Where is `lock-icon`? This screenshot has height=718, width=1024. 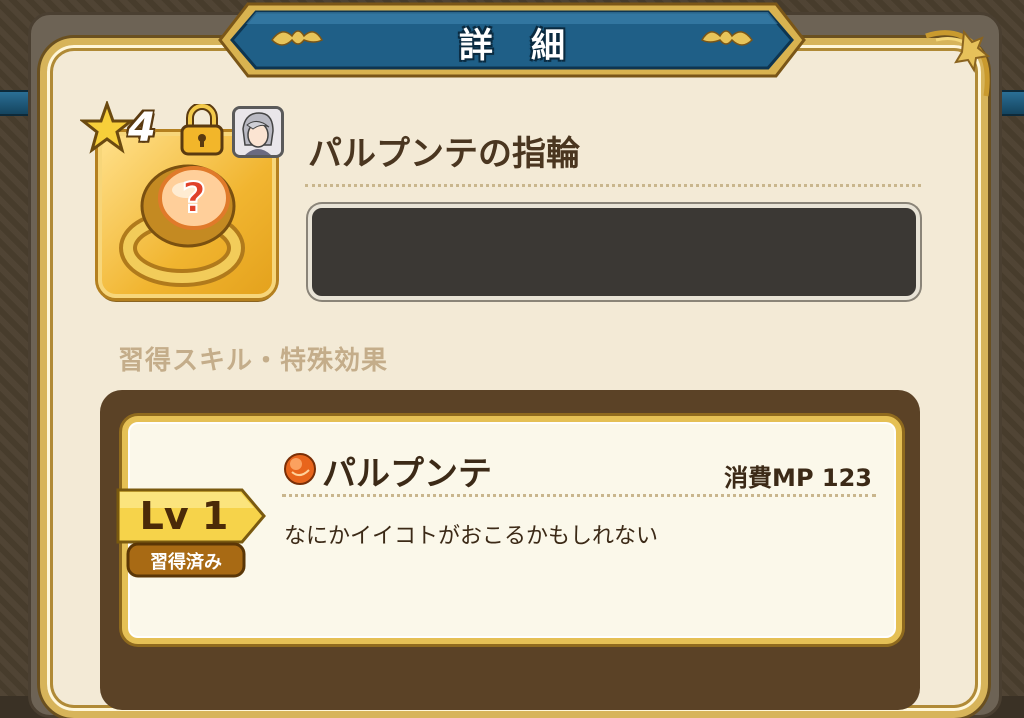 lock-icon is located at coordinates (202, 131).